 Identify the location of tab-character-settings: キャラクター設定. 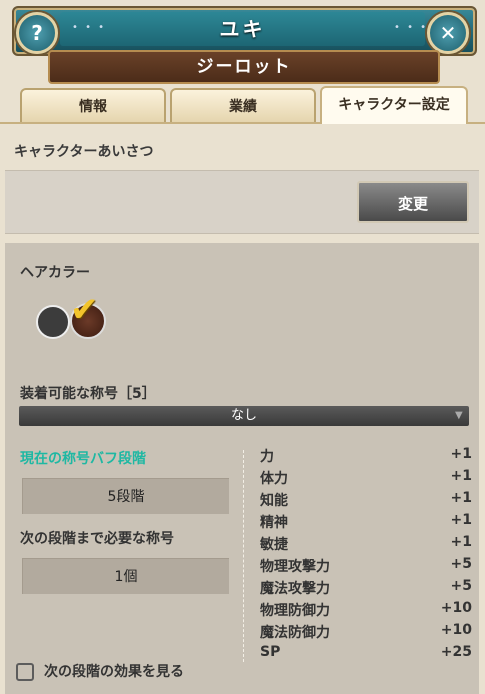
(394, 105).